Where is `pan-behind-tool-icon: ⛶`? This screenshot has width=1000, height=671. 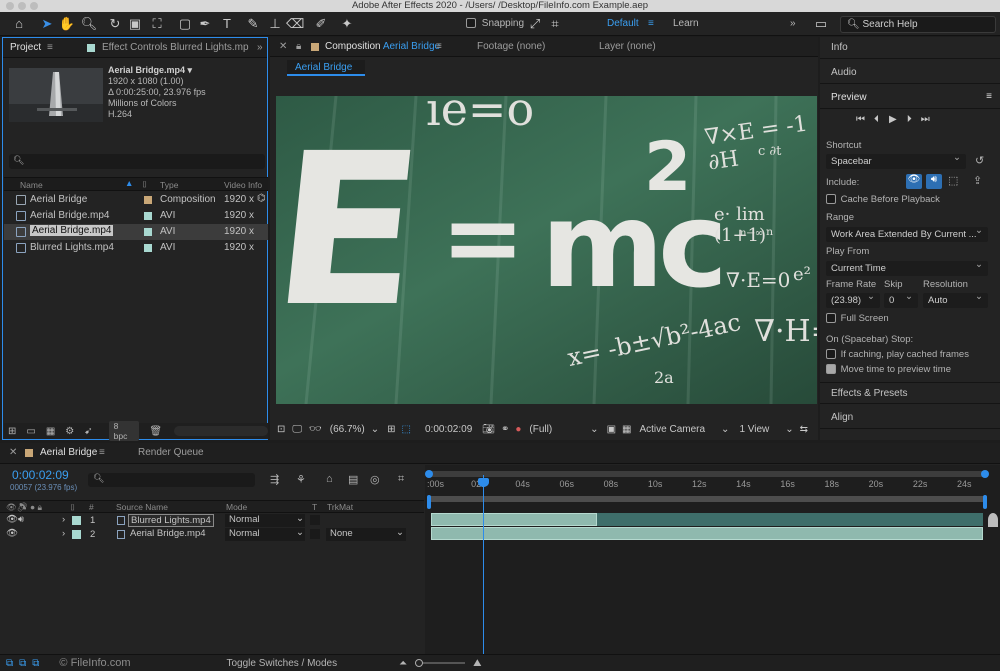 pan-behind-tool-icon: ⛶ is located at coordinates (157, 24).